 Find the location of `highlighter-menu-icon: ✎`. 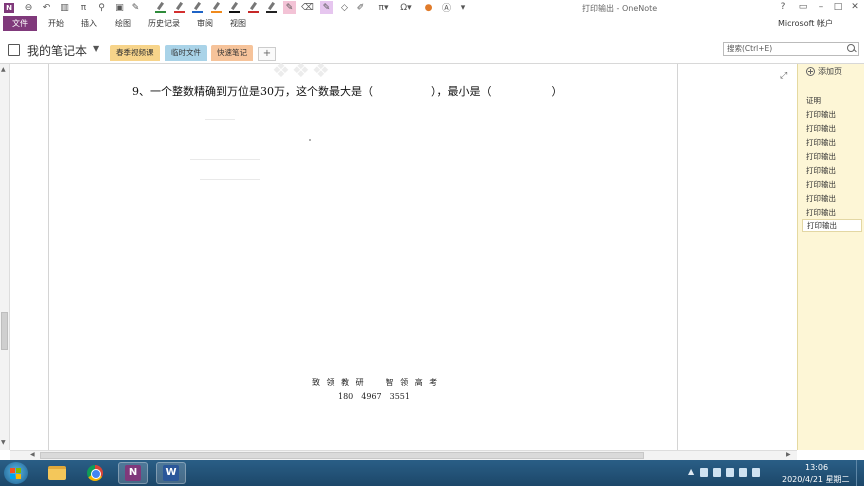

highlighter-menu-icon: ✎ is located at coordinates (135, 7).